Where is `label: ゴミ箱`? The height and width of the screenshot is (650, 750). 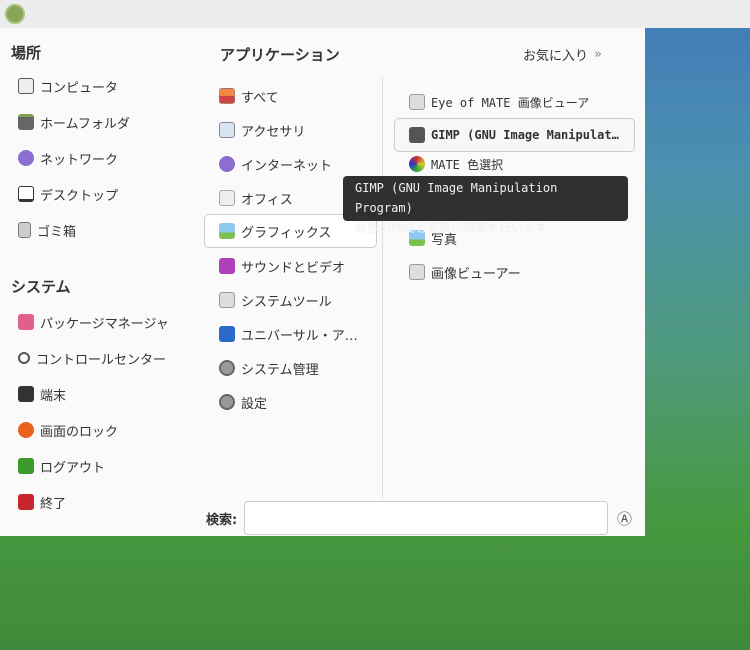
label: ゴミ箱 is located at coordinates (57, 232).